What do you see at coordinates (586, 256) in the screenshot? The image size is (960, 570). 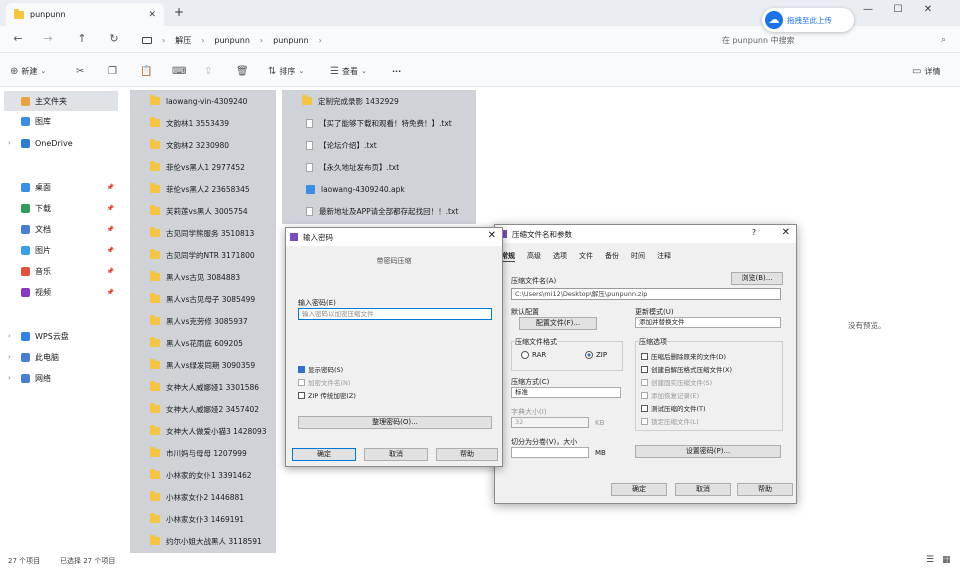 I see `archive-tab: 文件` at bounding box center [586, 256].